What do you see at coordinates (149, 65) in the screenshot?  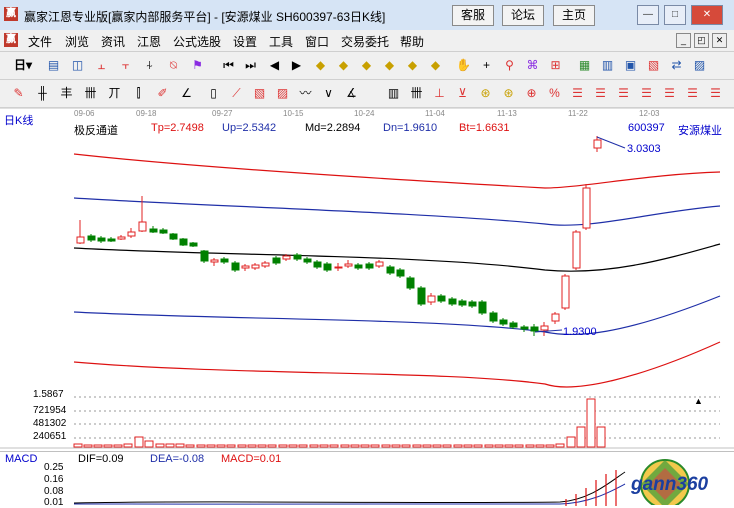 I see `bar-icon: ⍭` at bounding box center [149, 65].